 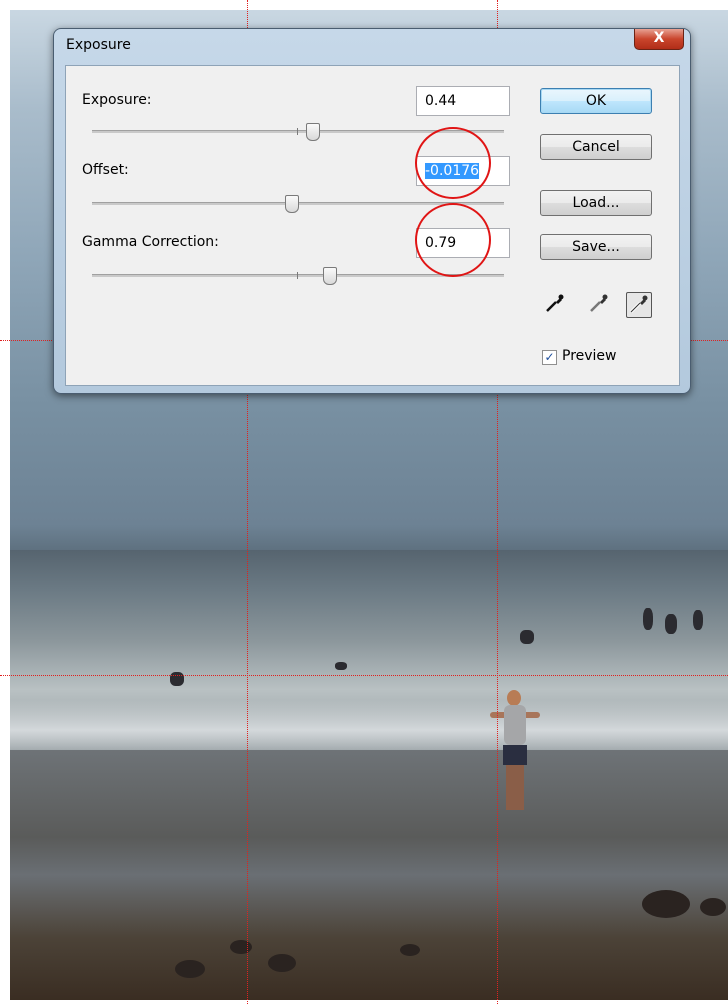 What do you see at coordinates (589, 356) in the screenshot?
I see `preview-label: Preview` at bounding box center [589, 356].